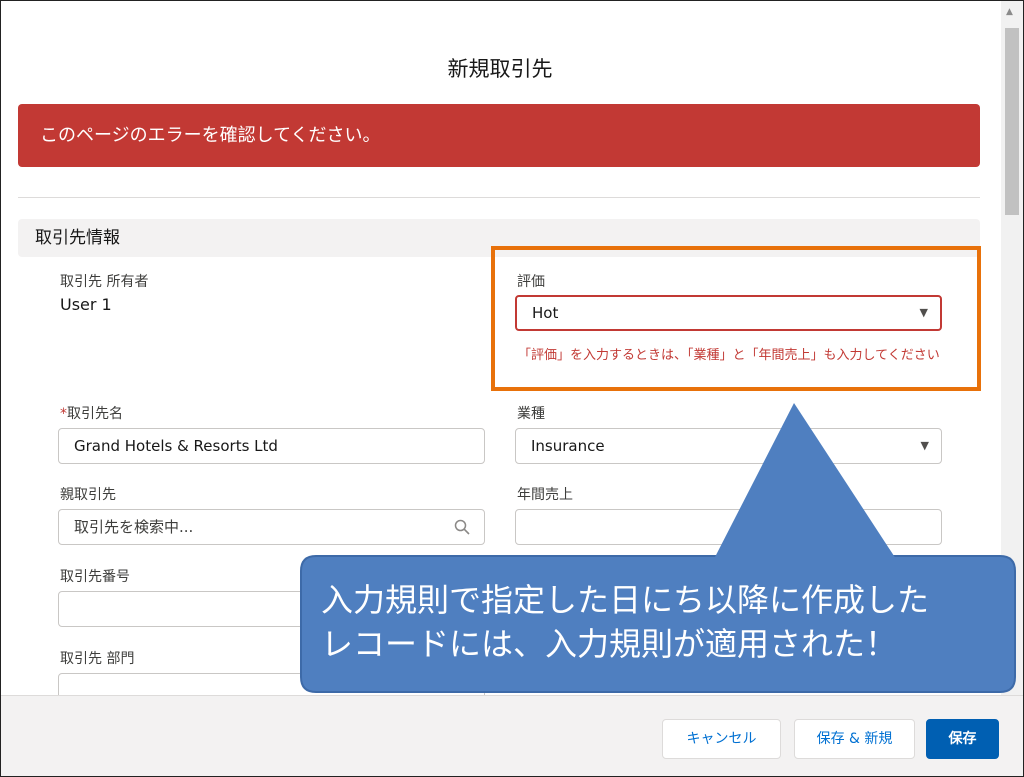  Describe the element at coordinates (462, 527) in the screenshot. I see `search-icon` at that location.